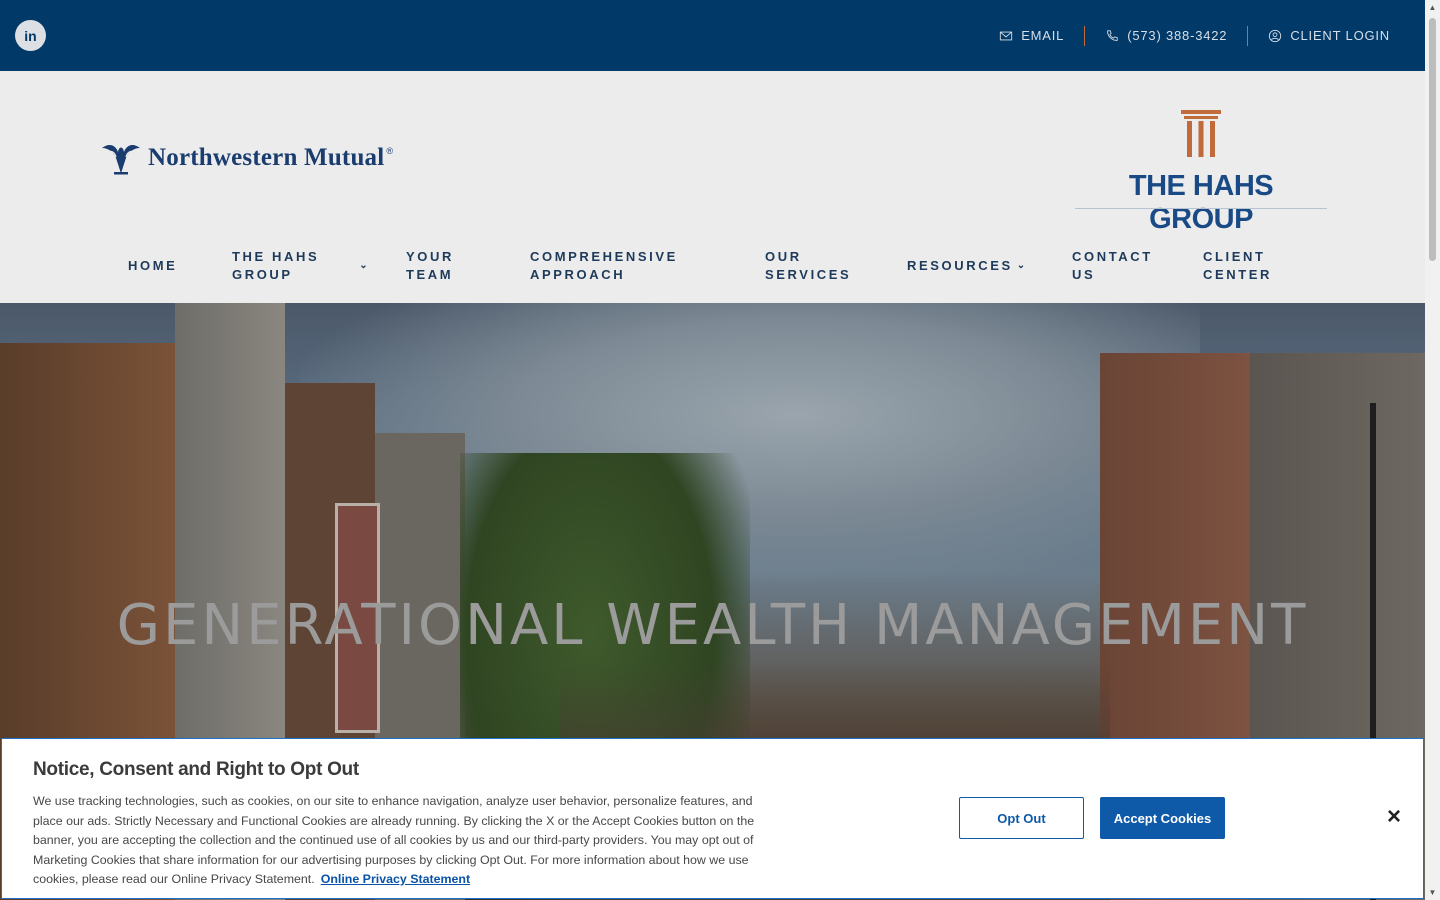 The height and width of the screenshot is (900, 1440). Describe the element at coordinates (1177, 35) in the screenshot. I see `phone-label: (573) 388-3422` at that location.